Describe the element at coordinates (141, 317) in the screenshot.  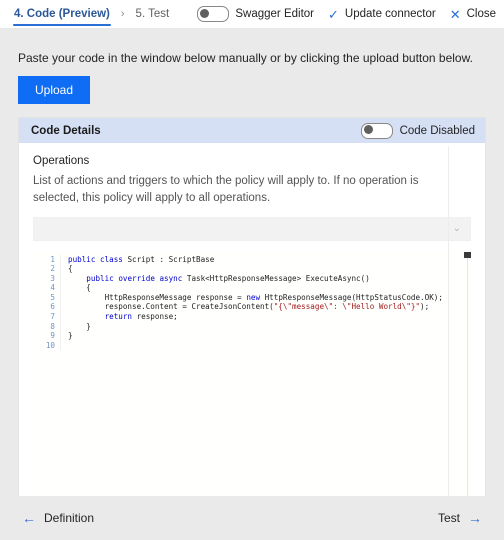
I see `code-line: return response;` at that location.